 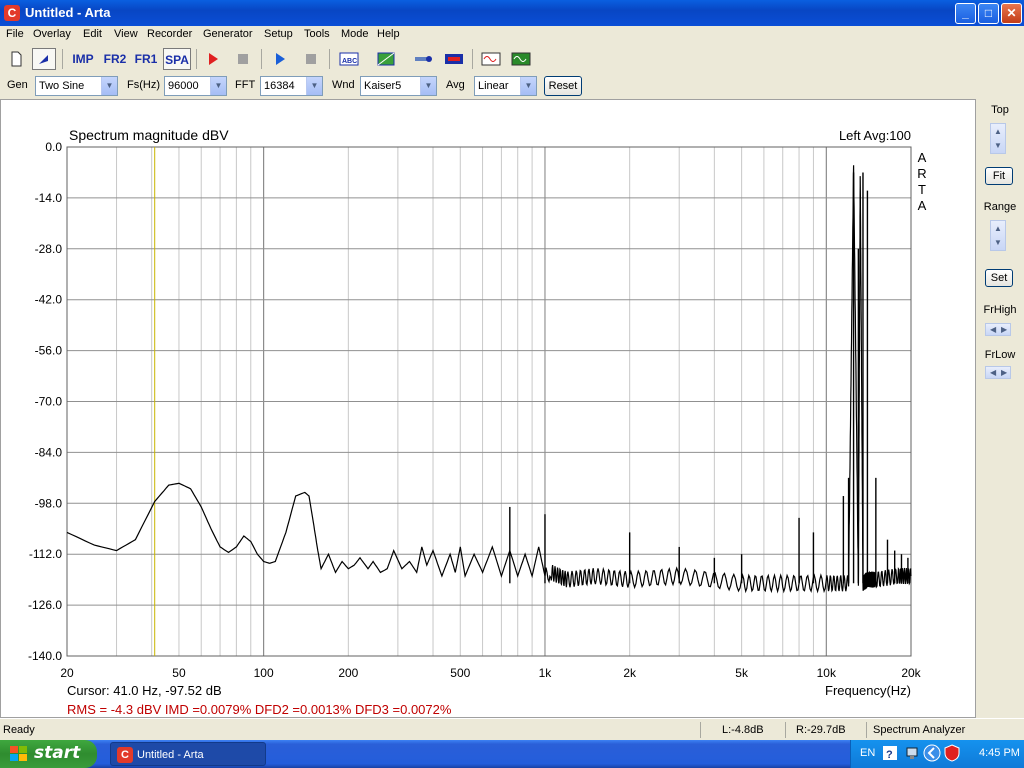 I want to click on fft-select: 16384 ▼, so click(x=291, y=86).